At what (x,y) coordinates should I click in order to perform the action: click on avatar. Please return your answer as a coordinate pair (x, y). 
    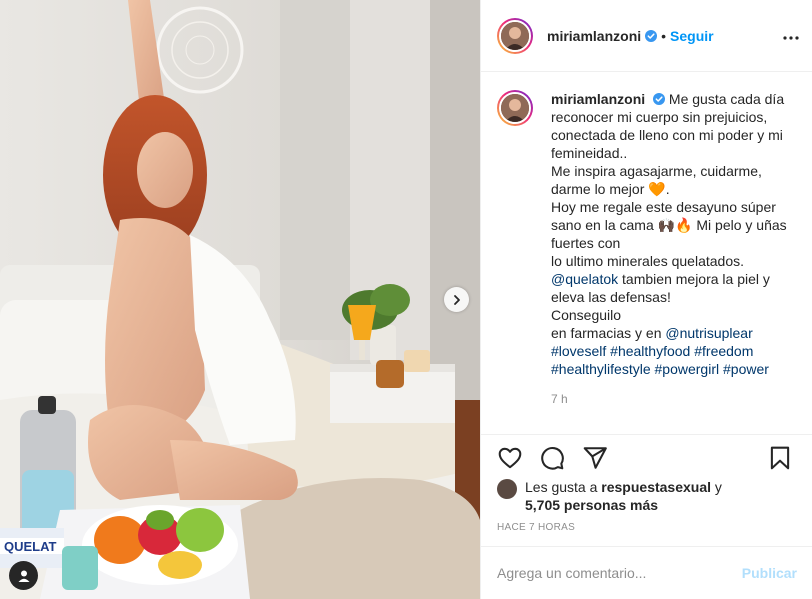
    Looking at the image, I should click on (515, 35).